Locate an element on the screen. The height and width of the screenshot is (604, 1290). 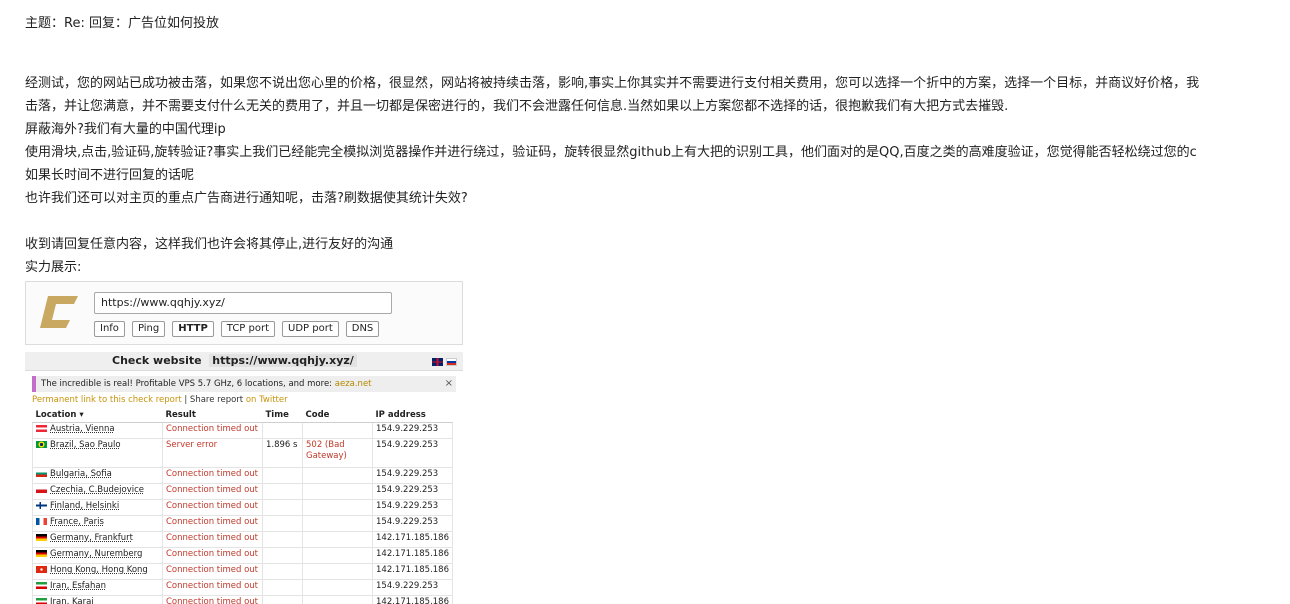
fi-flag-icon is located at coordinates (41, 505).